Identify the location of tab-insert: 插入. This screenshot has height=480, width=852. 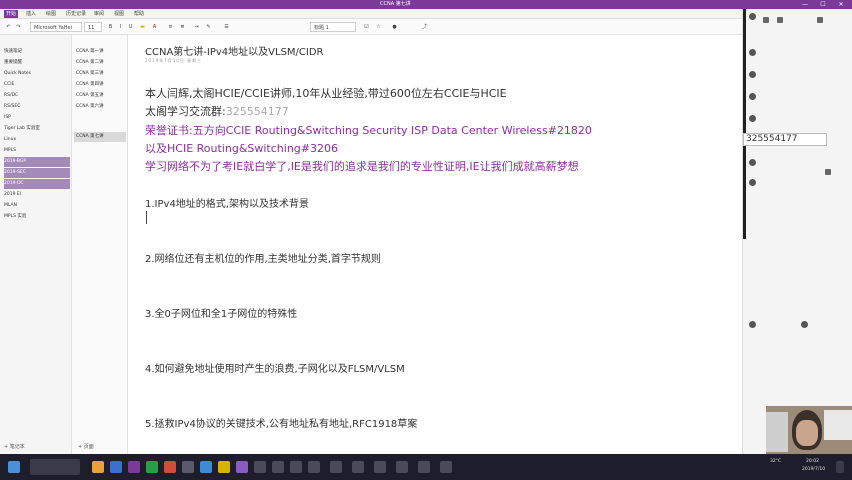
(31, 14).